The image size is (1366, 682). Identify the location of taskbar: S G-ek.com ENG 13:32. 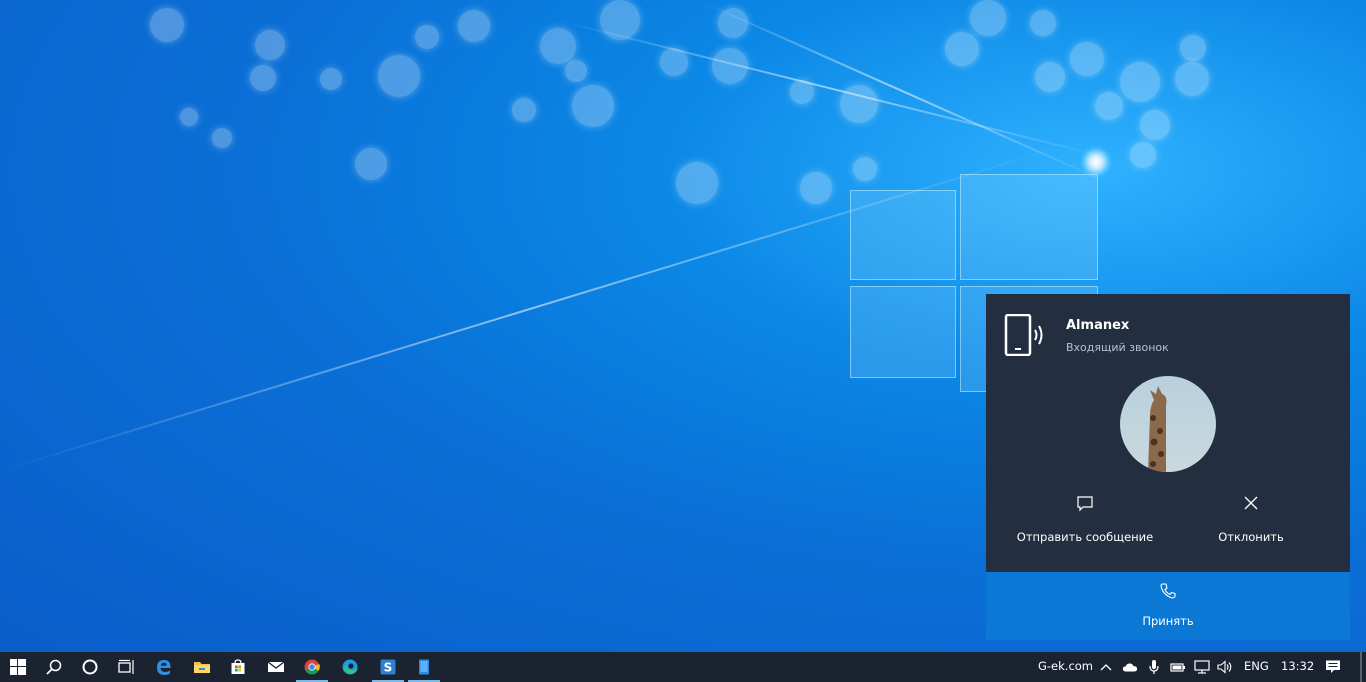
(683, 667).